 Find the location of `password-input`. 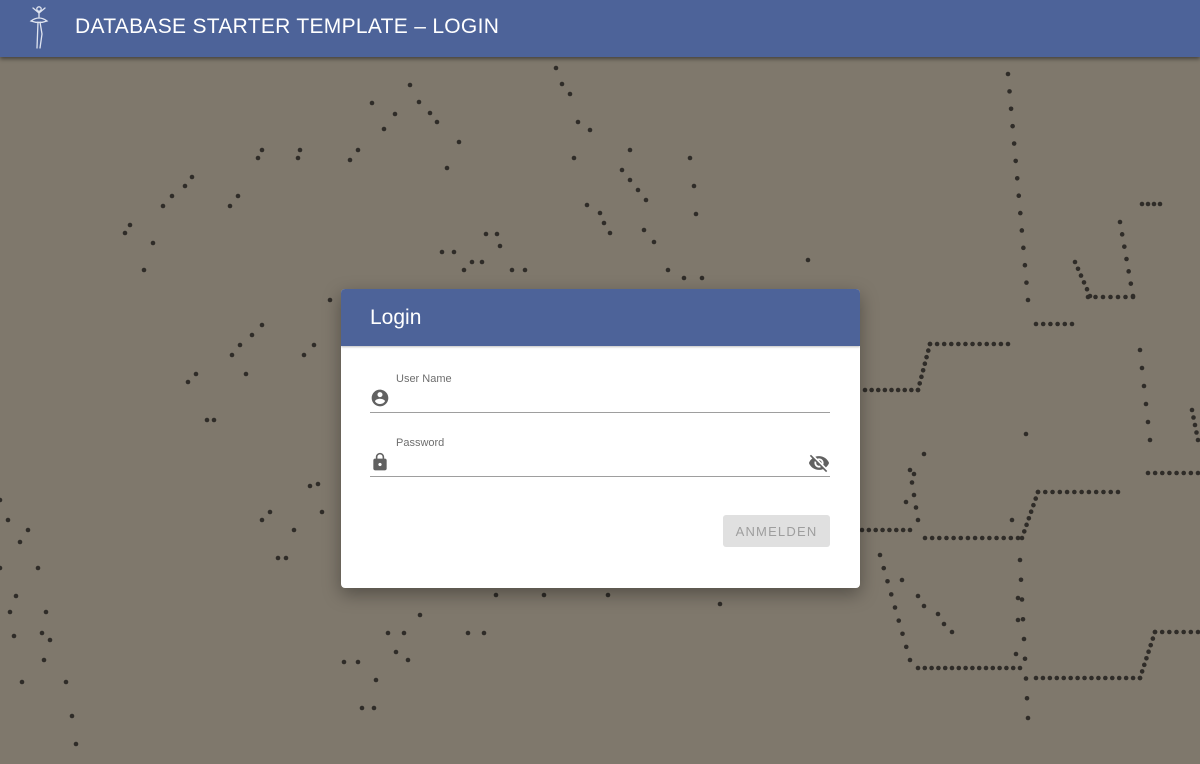

password-input is located at coordinates (586, 464).